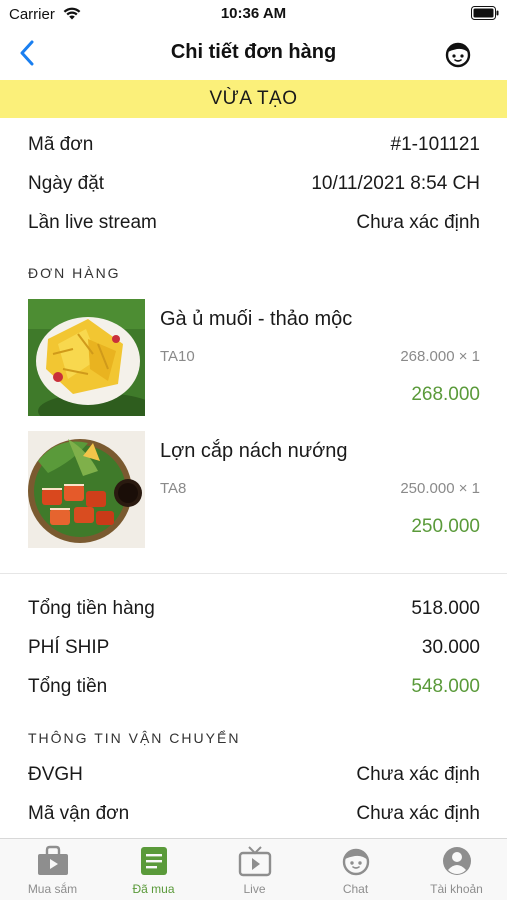 This screenshot has height=900, width=507. I want to click on section-divider, so click(253, 573).